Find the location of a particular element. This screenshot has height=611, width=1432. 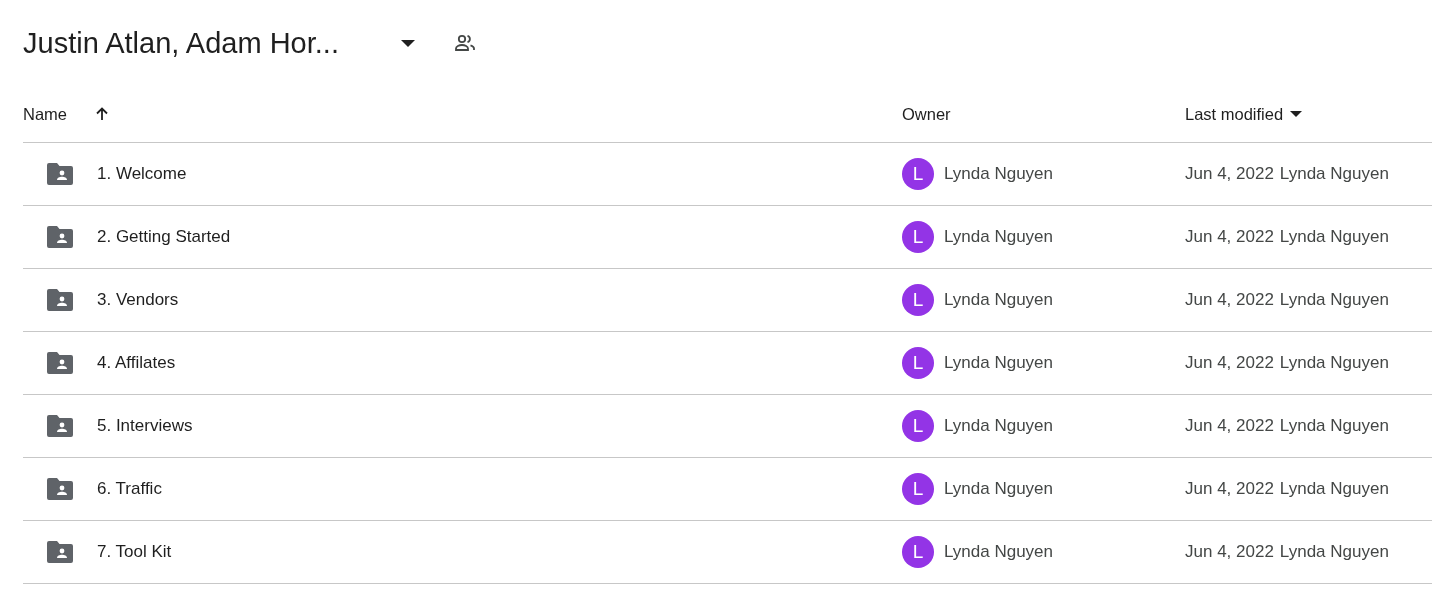

folder-name: 2. Getting Started is located at coordinates (164, 237).